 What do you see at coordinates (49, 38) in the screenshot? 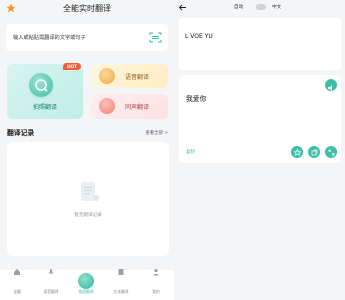
I see `text-input-placeholder: 输入或粘贴需翻译的文字或句子` at bounding box center [49, 38].